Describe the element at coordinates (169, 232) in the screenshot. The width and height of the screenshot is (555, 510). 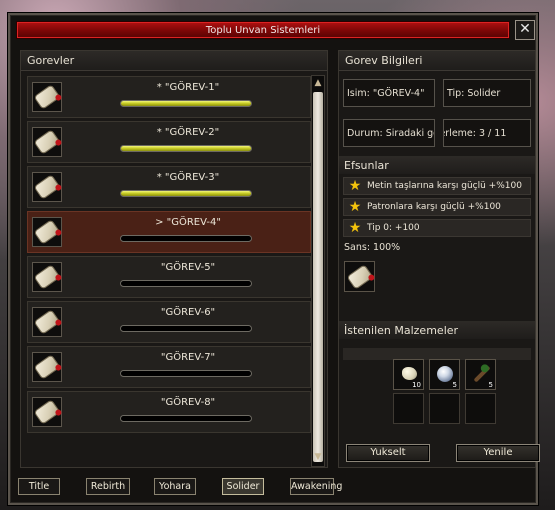
I see `quest-row-4-selected: > "GÖREV-4"` at that location.